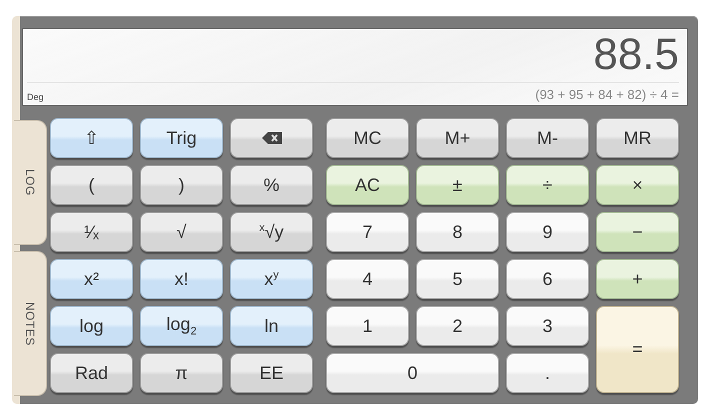  What do you see at coordinates (181, 185) in the screenshot?
I see `calculator-key: )` at bounding box center [181, 185].